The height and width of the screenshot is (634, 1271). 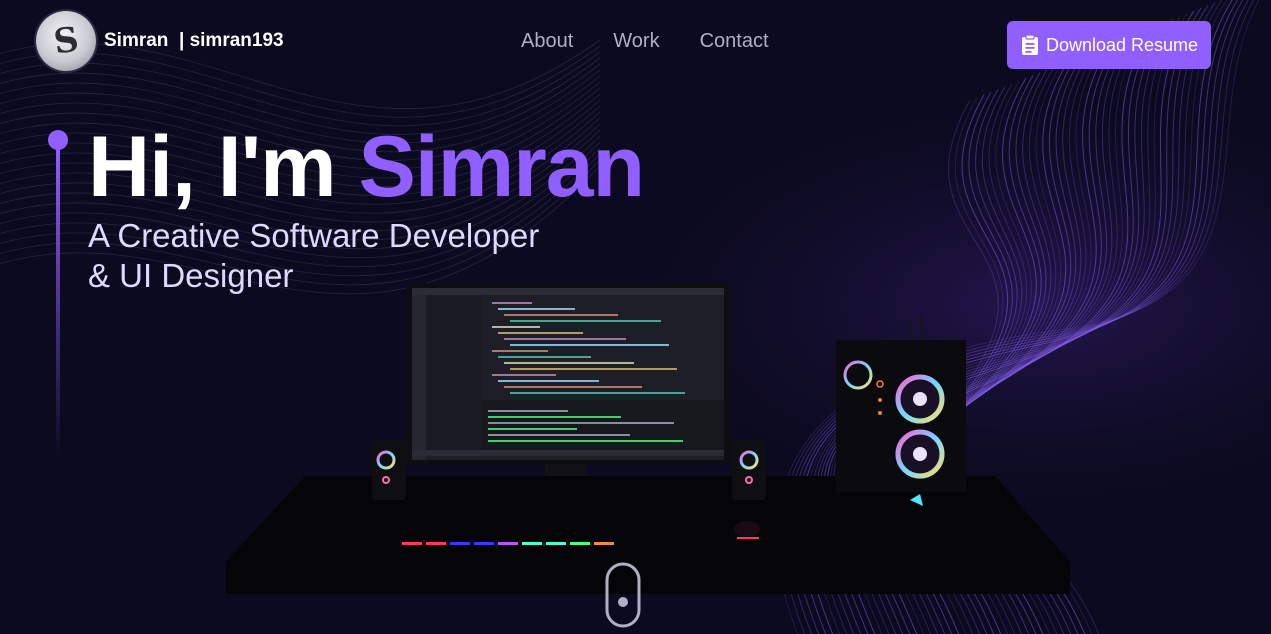 I want to click on keyboard-lights, so click(x=508, y=543).